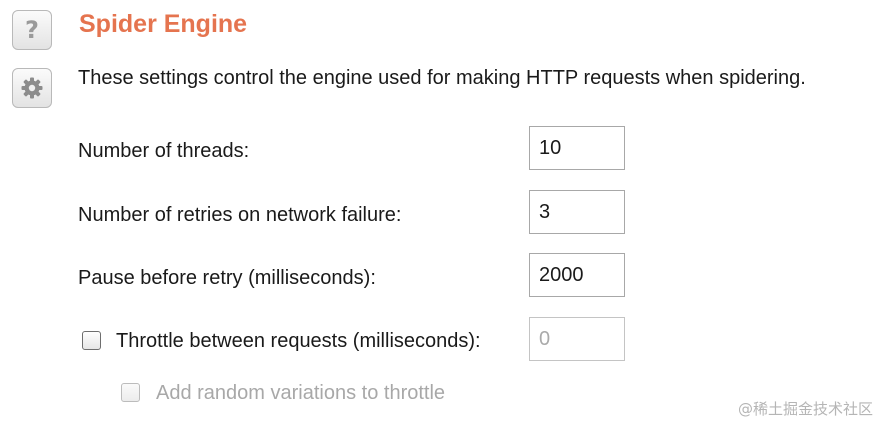  Describe the element at coordinates (577, 275) in the screenshot. I see `pause-input` at that location.